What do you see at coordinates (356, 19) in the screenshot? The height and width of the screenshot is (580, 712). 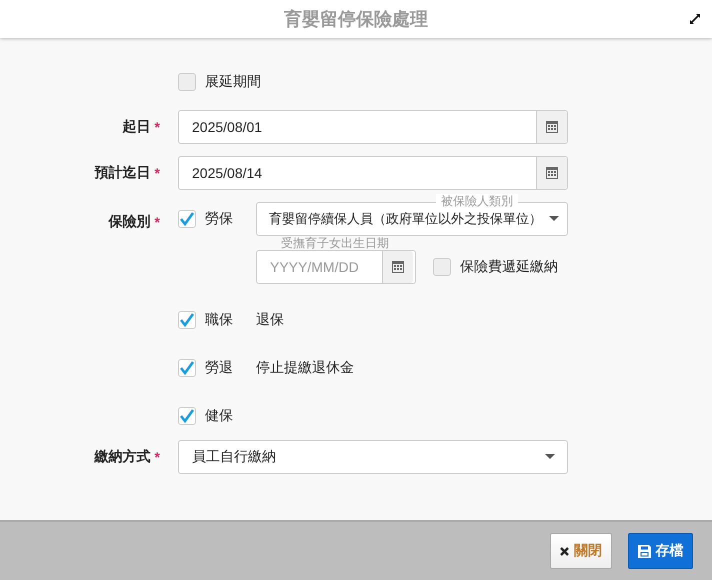 I see `window-title: 育嬰留停保險處理` at bounding box center [356, 19].